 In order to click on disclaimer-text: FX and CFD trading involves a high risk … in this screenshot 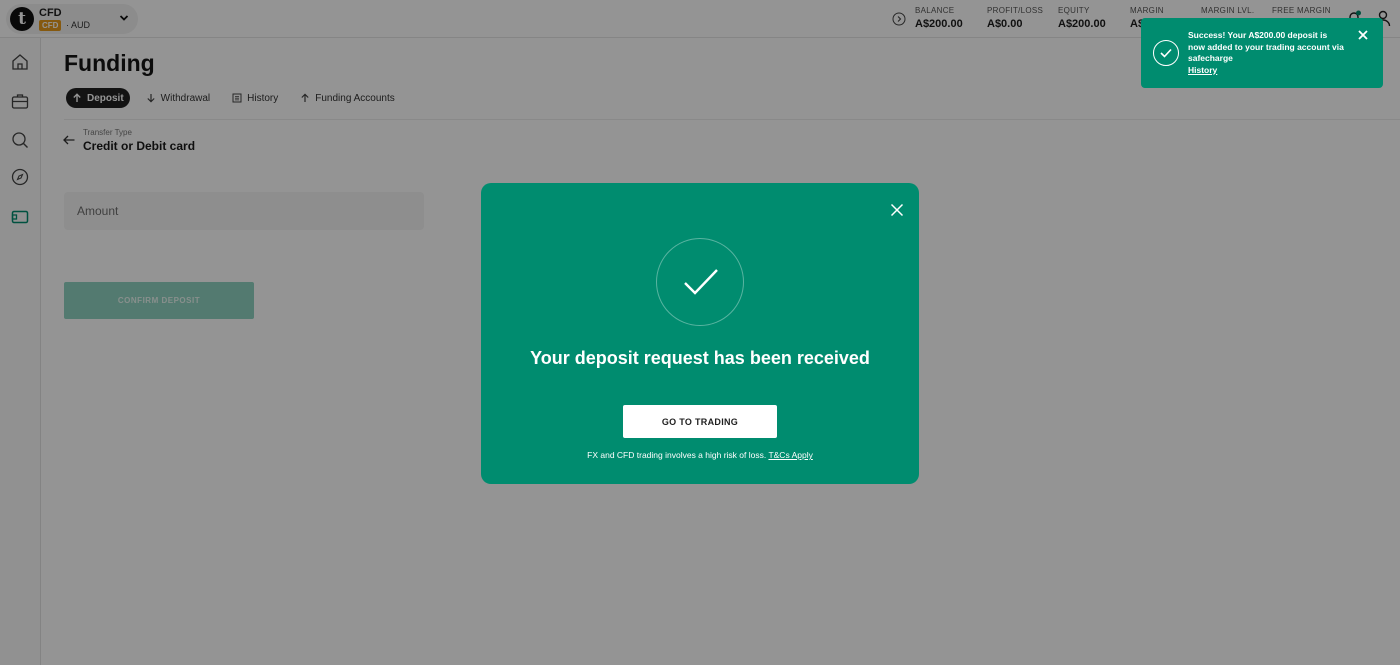, I will do `click(677, 455)`.